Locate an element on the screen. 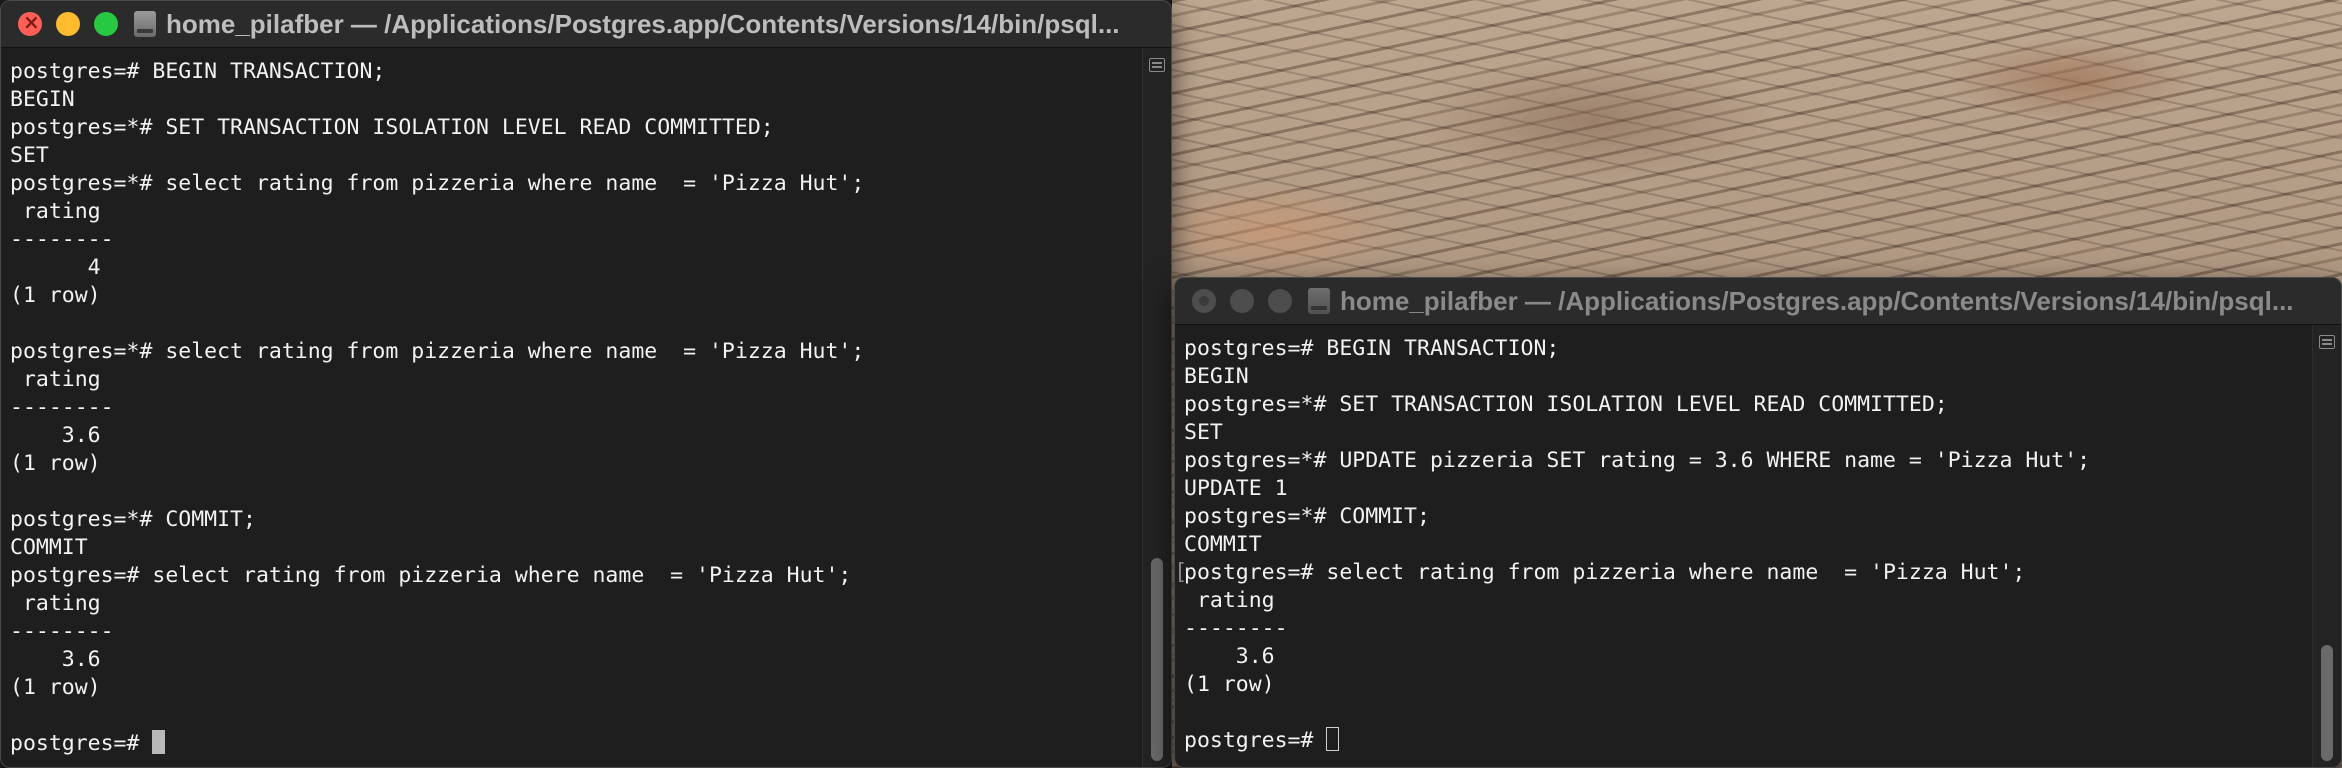 The height and width of the screenshot is (768, 2342). terminal-line: UPDATE 1 is located at coordinates (1236, 488).